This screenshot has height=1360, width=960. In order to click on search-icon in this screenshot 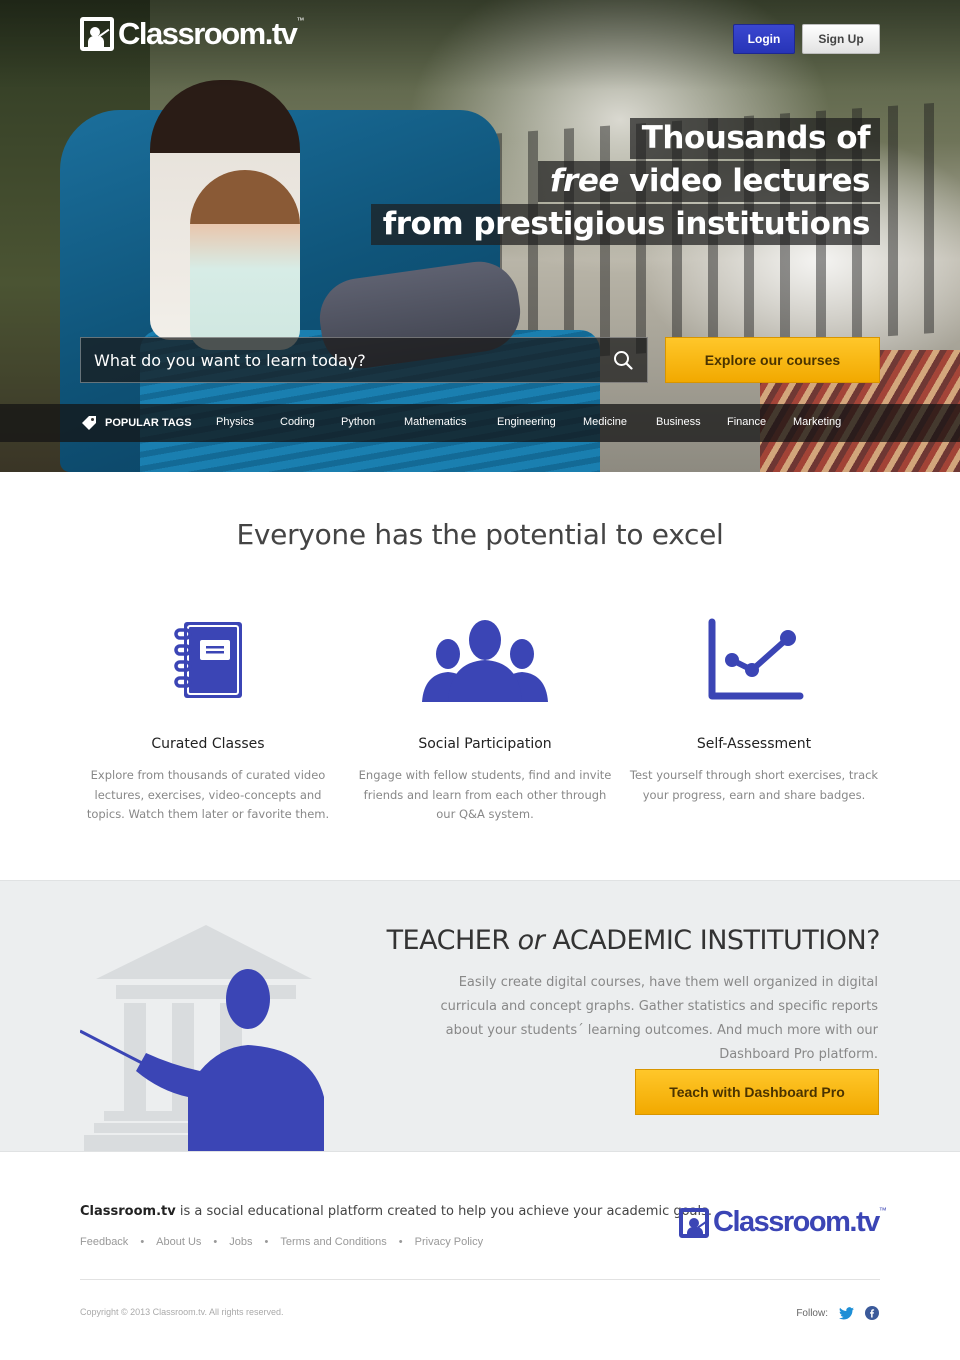, I will do `click(623, 360)`.